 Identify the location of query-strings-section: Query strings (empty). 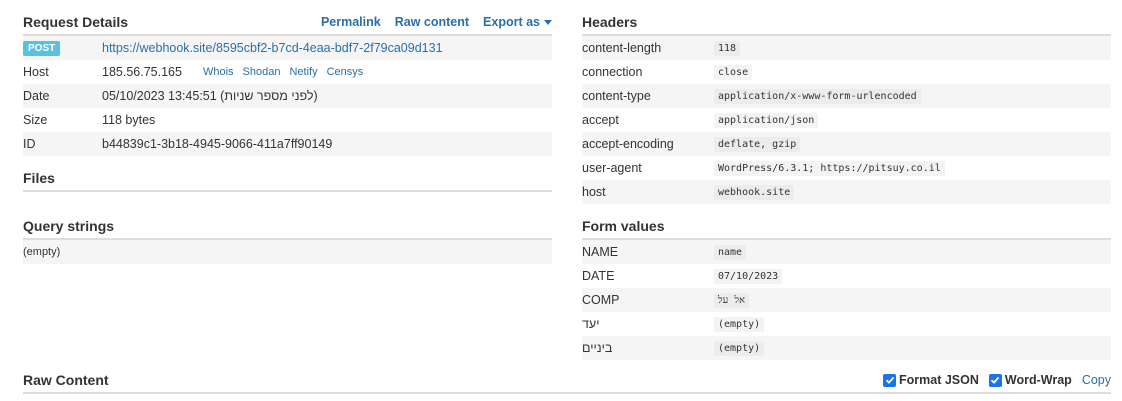
(287, 239).